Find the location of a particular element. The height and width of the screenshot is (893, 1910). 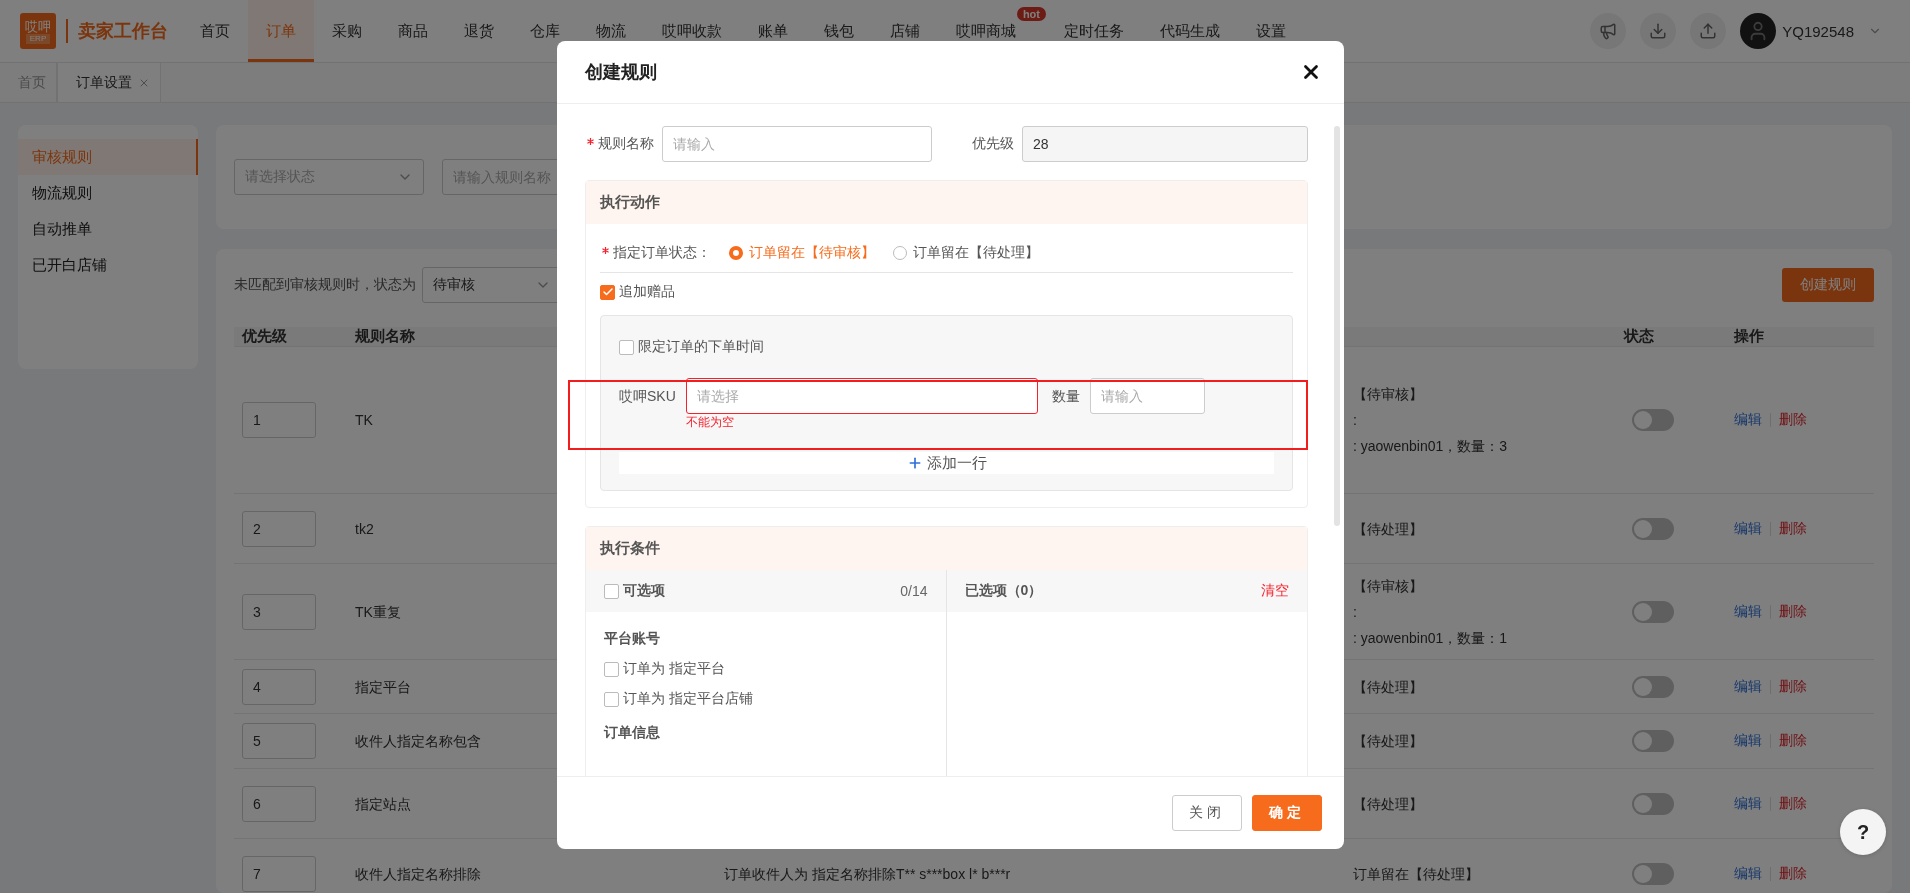

rule-name-field: 请输入 is located at coordinates (797, 144).